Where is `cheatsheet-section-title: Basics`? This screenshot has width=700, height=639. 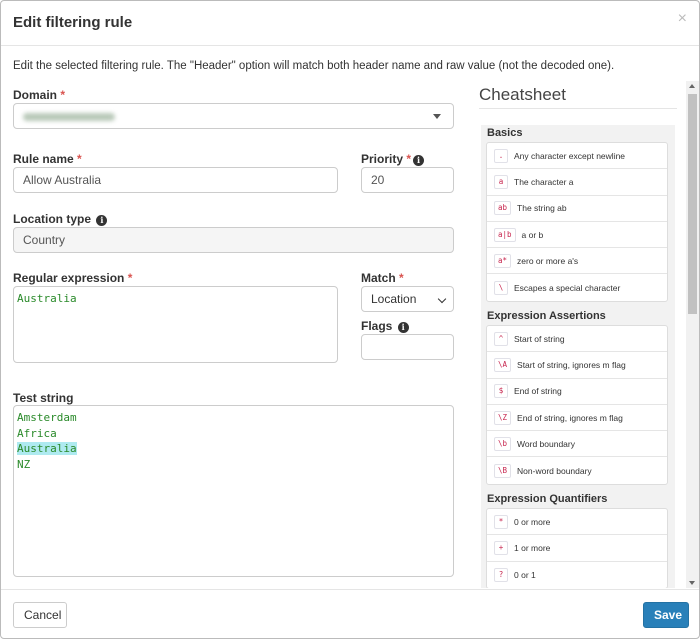
cheatsheet-section-title: Basics is located at coordinates (505, 133).